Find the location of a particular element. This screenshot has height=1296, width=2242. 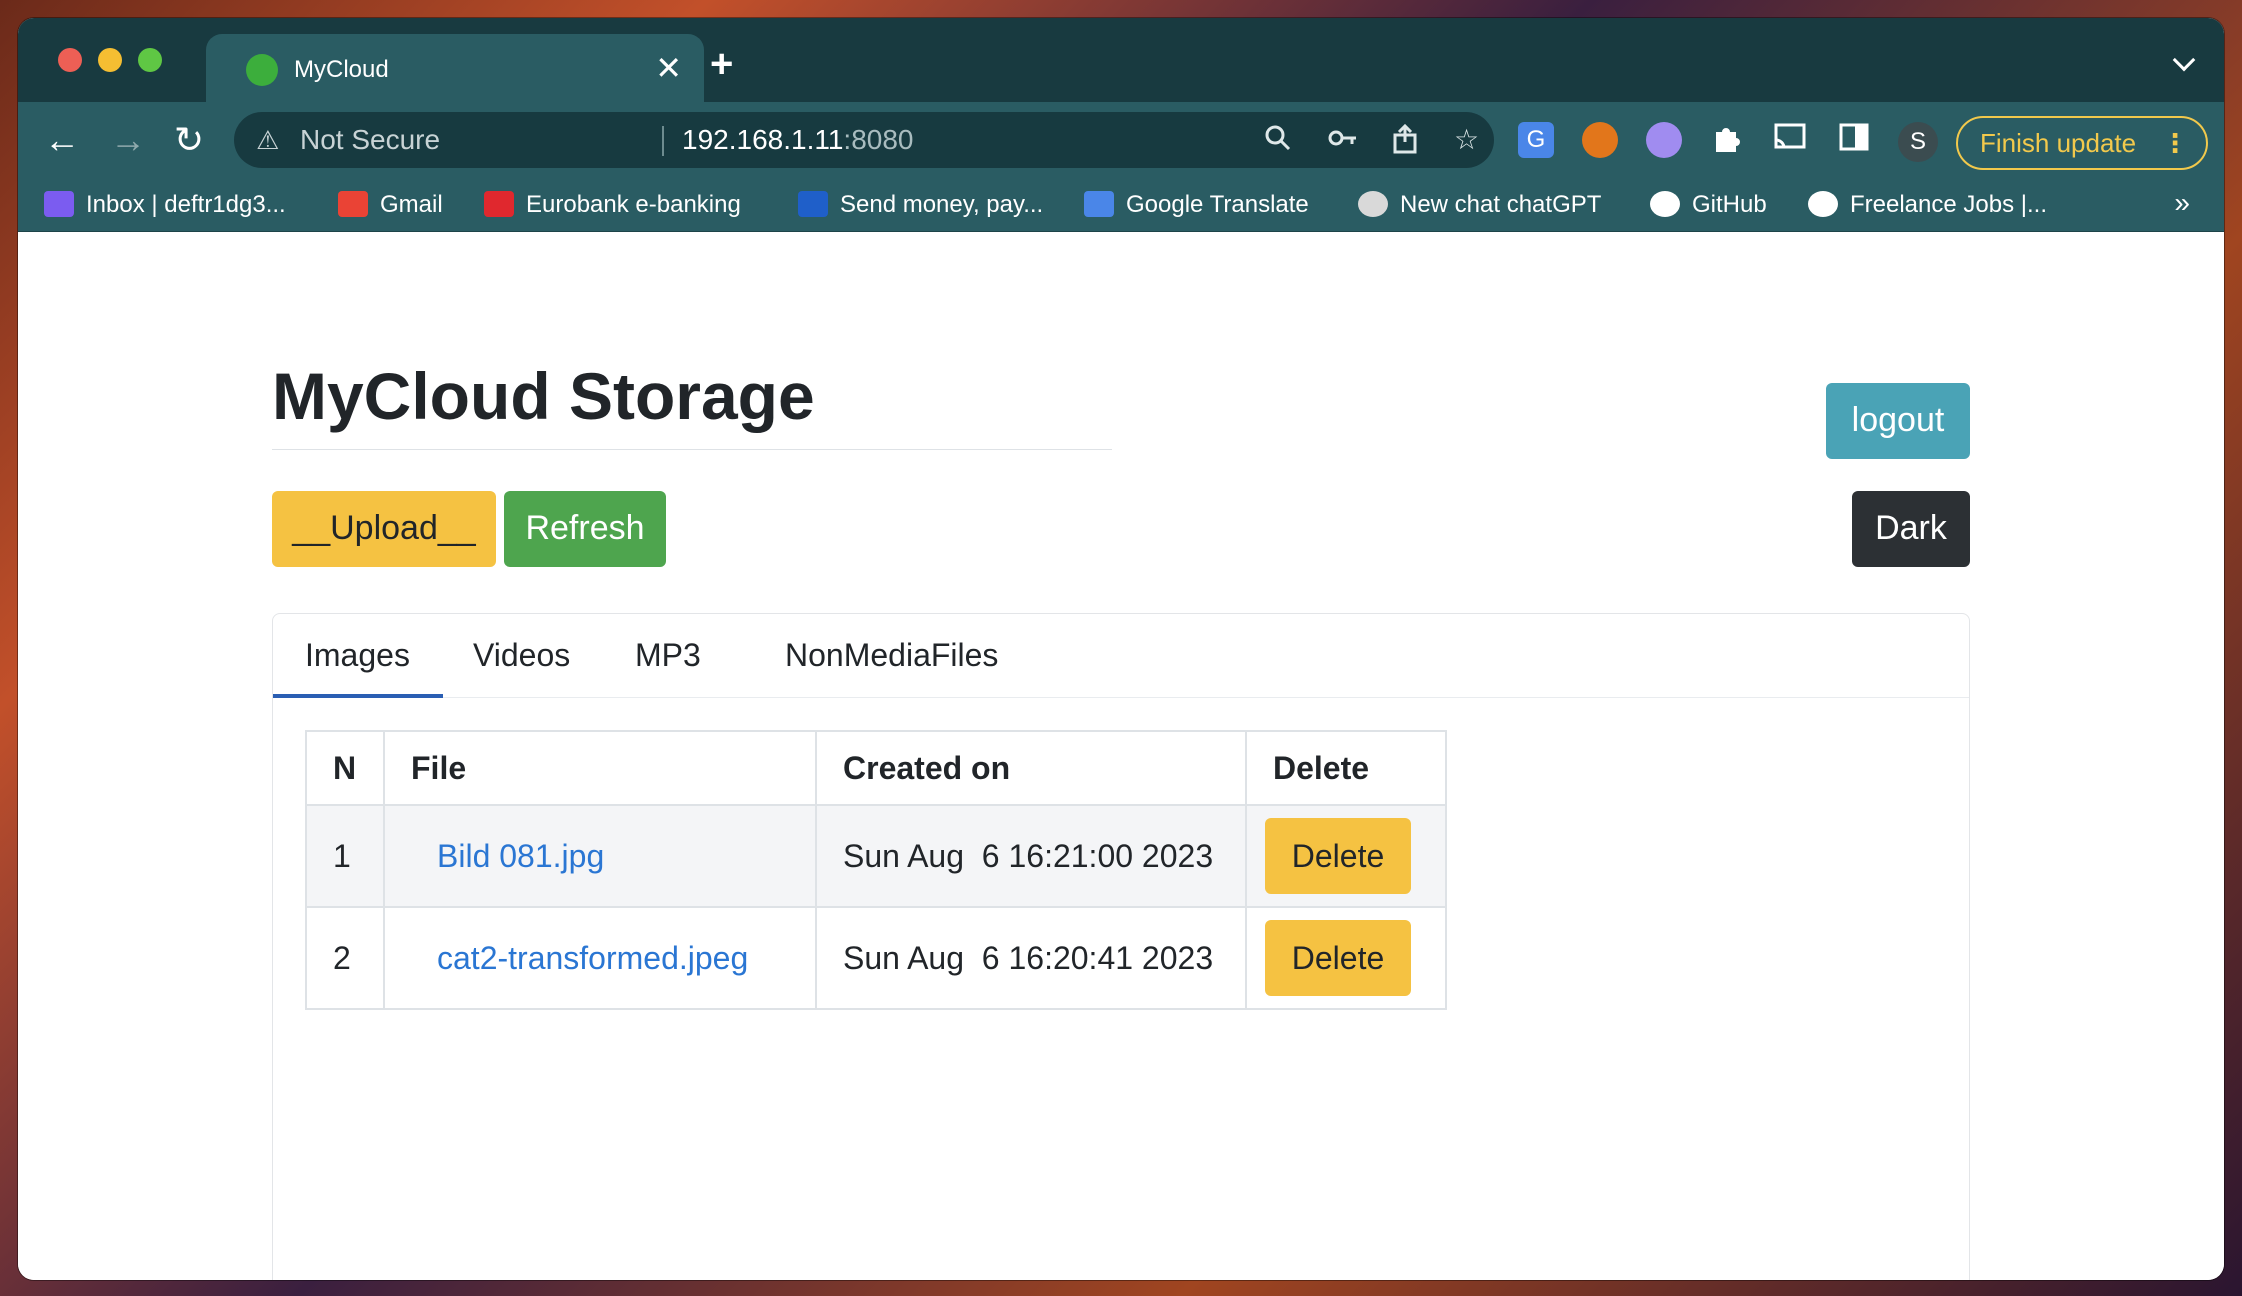

bookmark-google-translate: Google Translate is located at coordinates (1196, 205).